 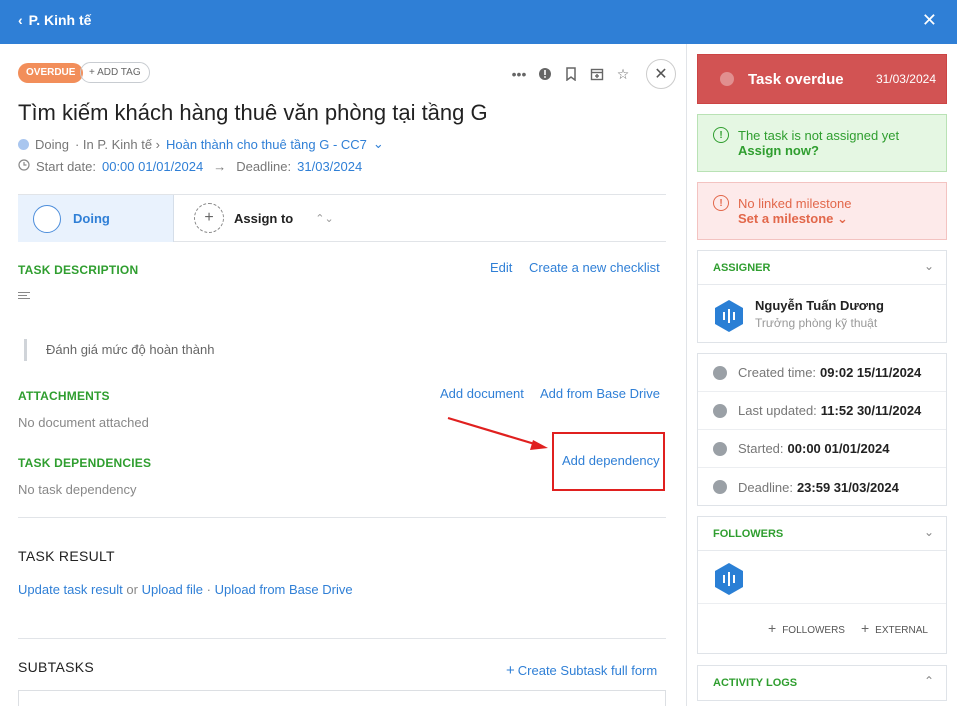 I want to click on calendar-icon, so click(x=597, y=74).